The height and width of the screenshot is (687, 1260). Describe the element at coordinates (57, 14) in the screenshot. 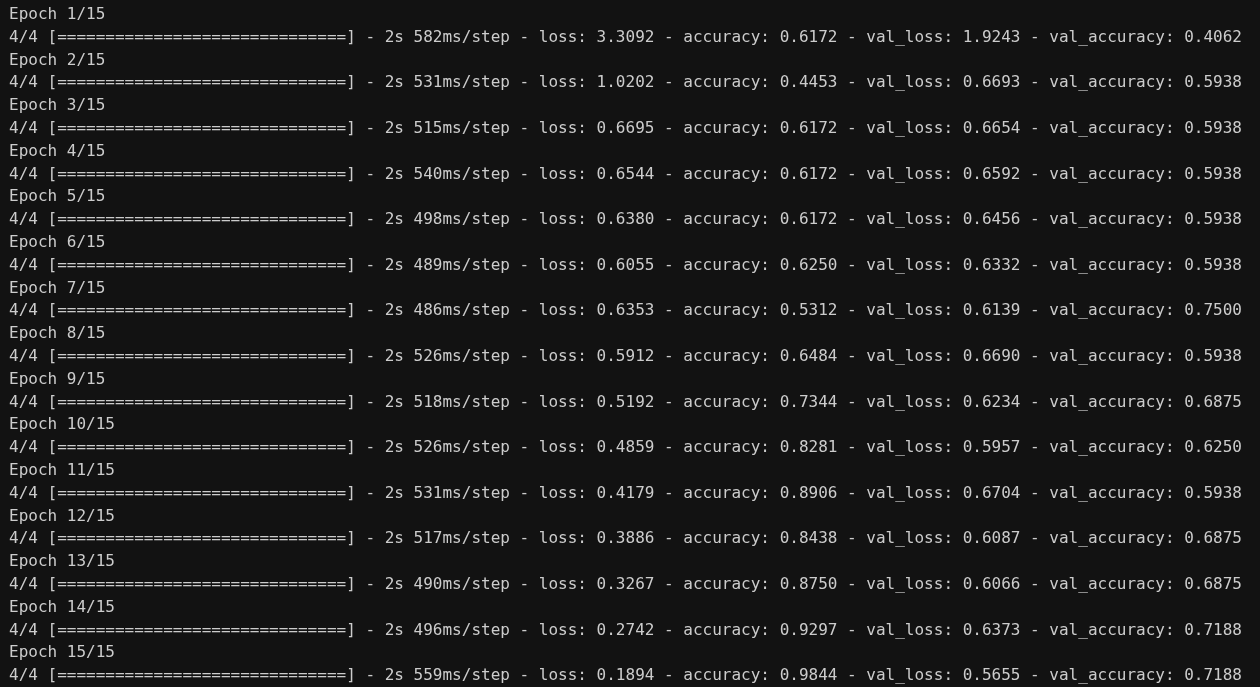

I see `epoch-header: Epoch 1/15` at that location.